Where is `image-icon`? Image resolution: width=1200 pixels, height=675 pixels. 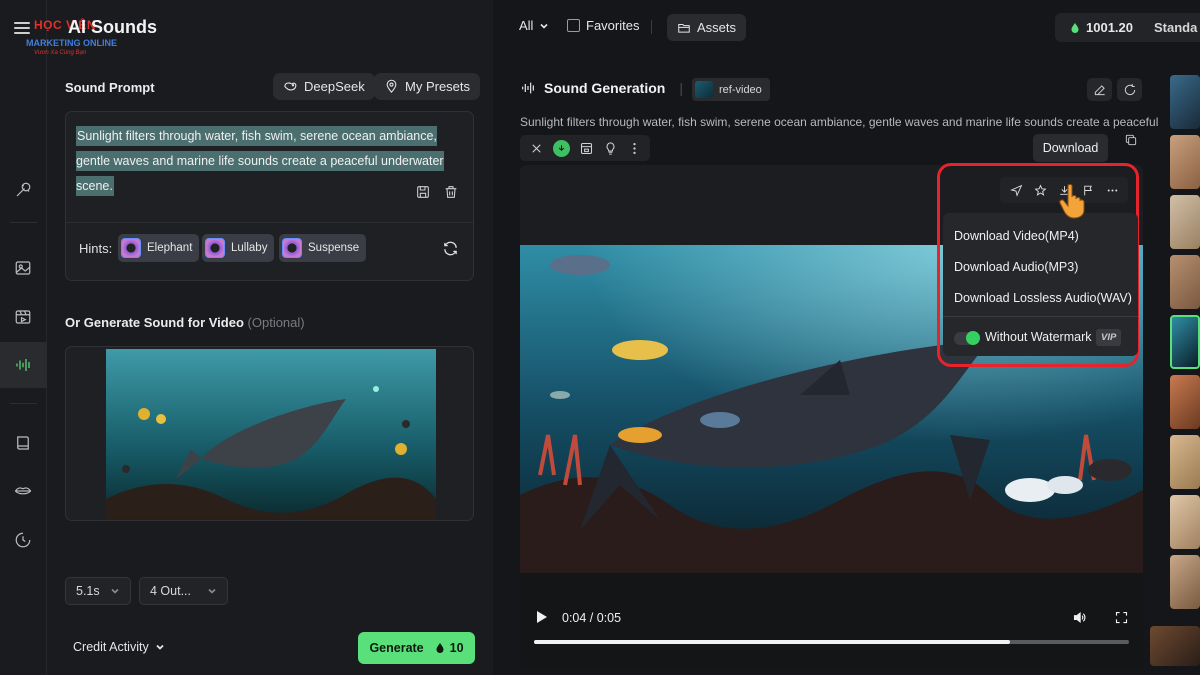
image-icon is located at coordinates (23, 268).